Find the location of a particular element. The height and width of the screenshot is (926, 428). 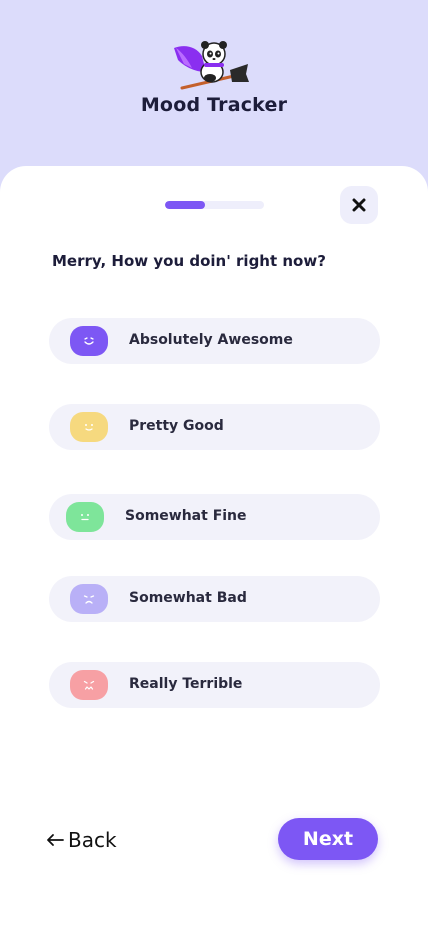

mood-option-label: Really Terrible is located at coordinates (186, 684).